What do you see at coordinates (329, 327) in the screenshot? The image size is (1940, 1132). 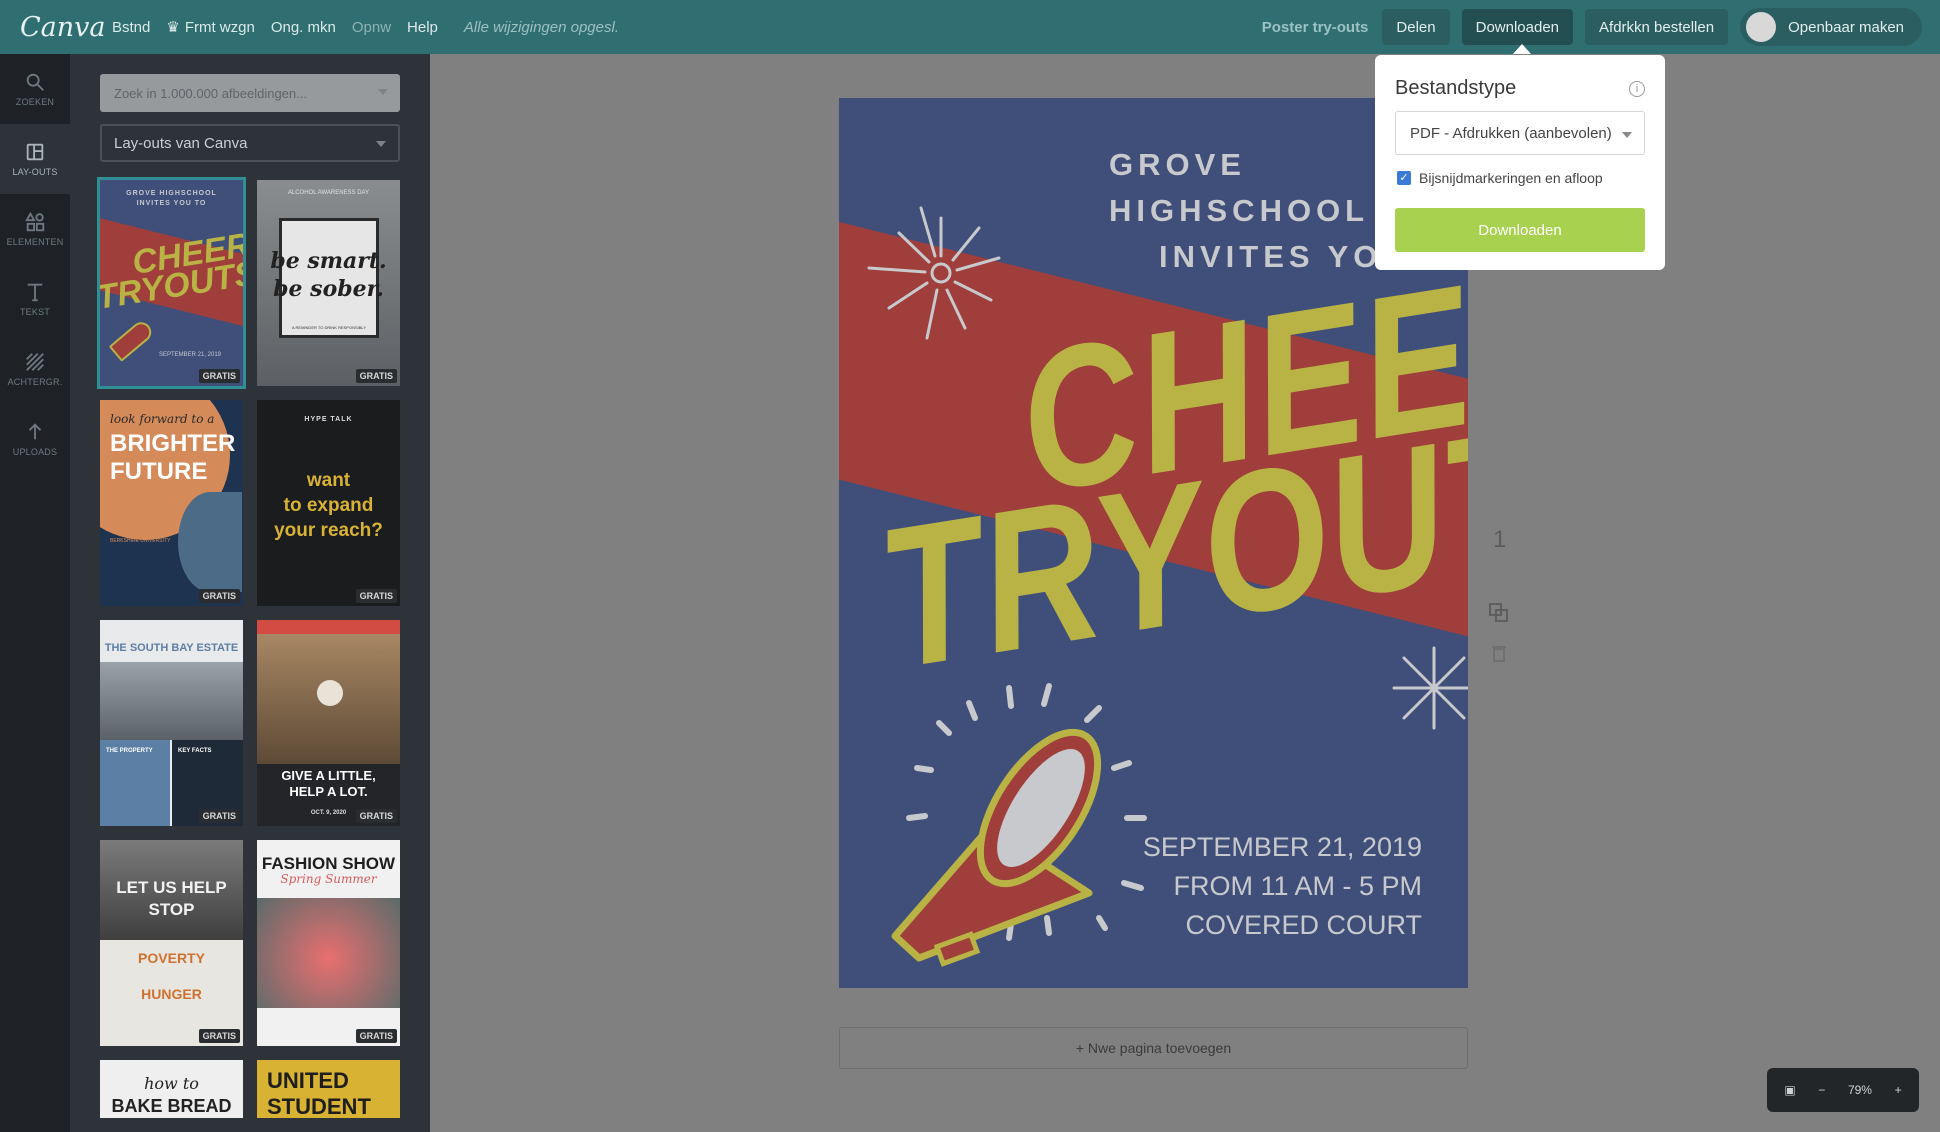 I see `thumb-text: A REMINDER TO DRINK RESPONSIBLY` at bounding box center [329, 327].